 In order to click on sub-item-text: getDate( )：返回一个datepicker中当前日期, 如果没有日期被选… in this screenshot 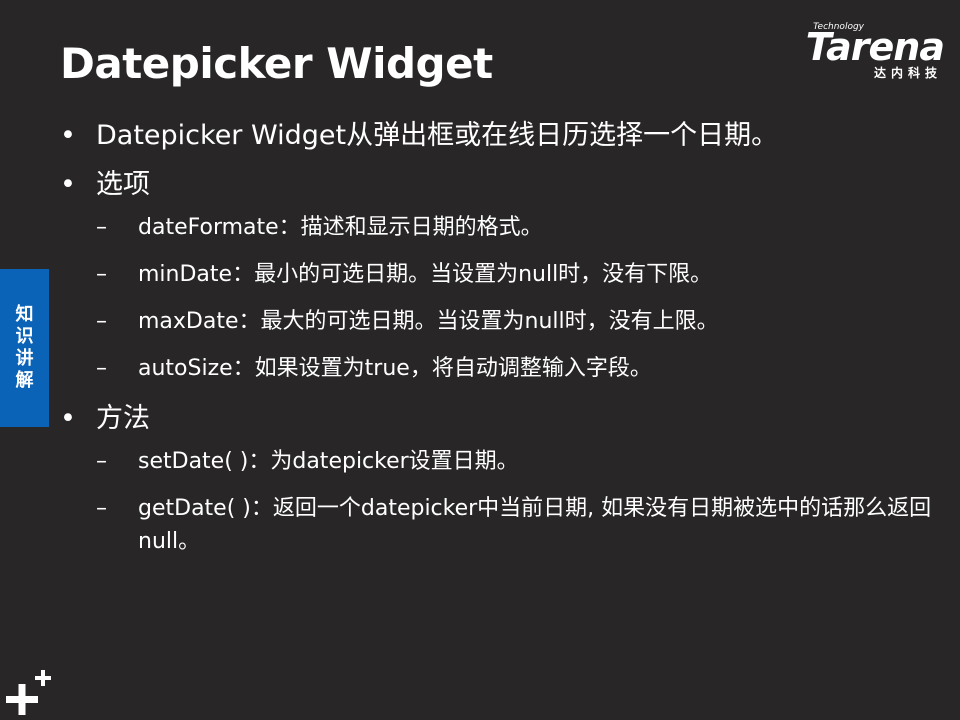, I will do `click(535, 525)`.